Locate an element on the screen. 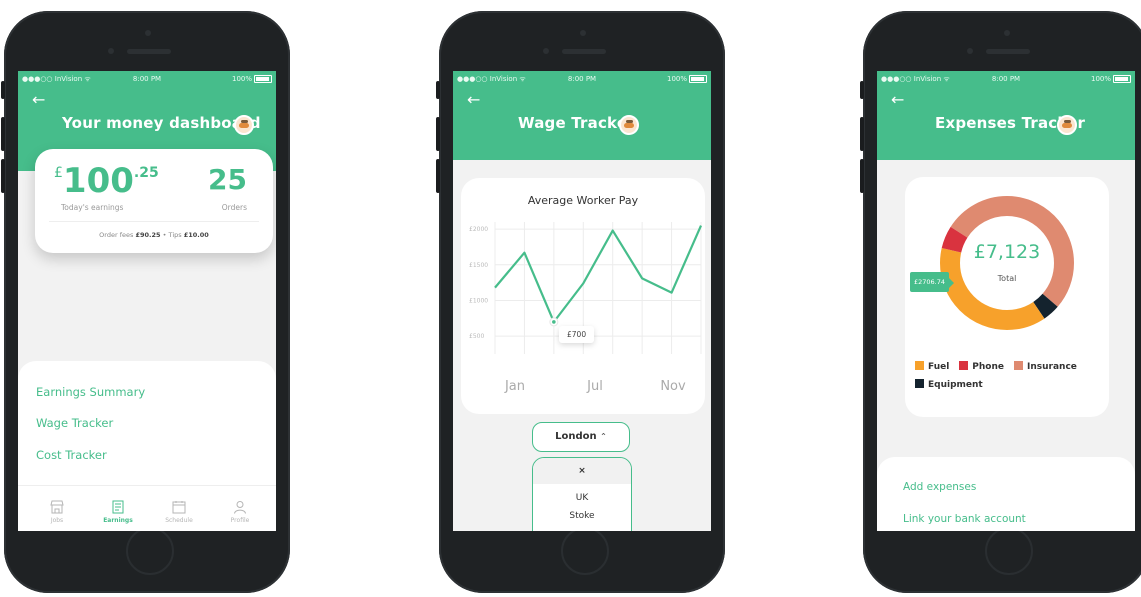 The width and height of the screenshot is (1141, 597). callout-pointer is located at coordinates (952, 283).